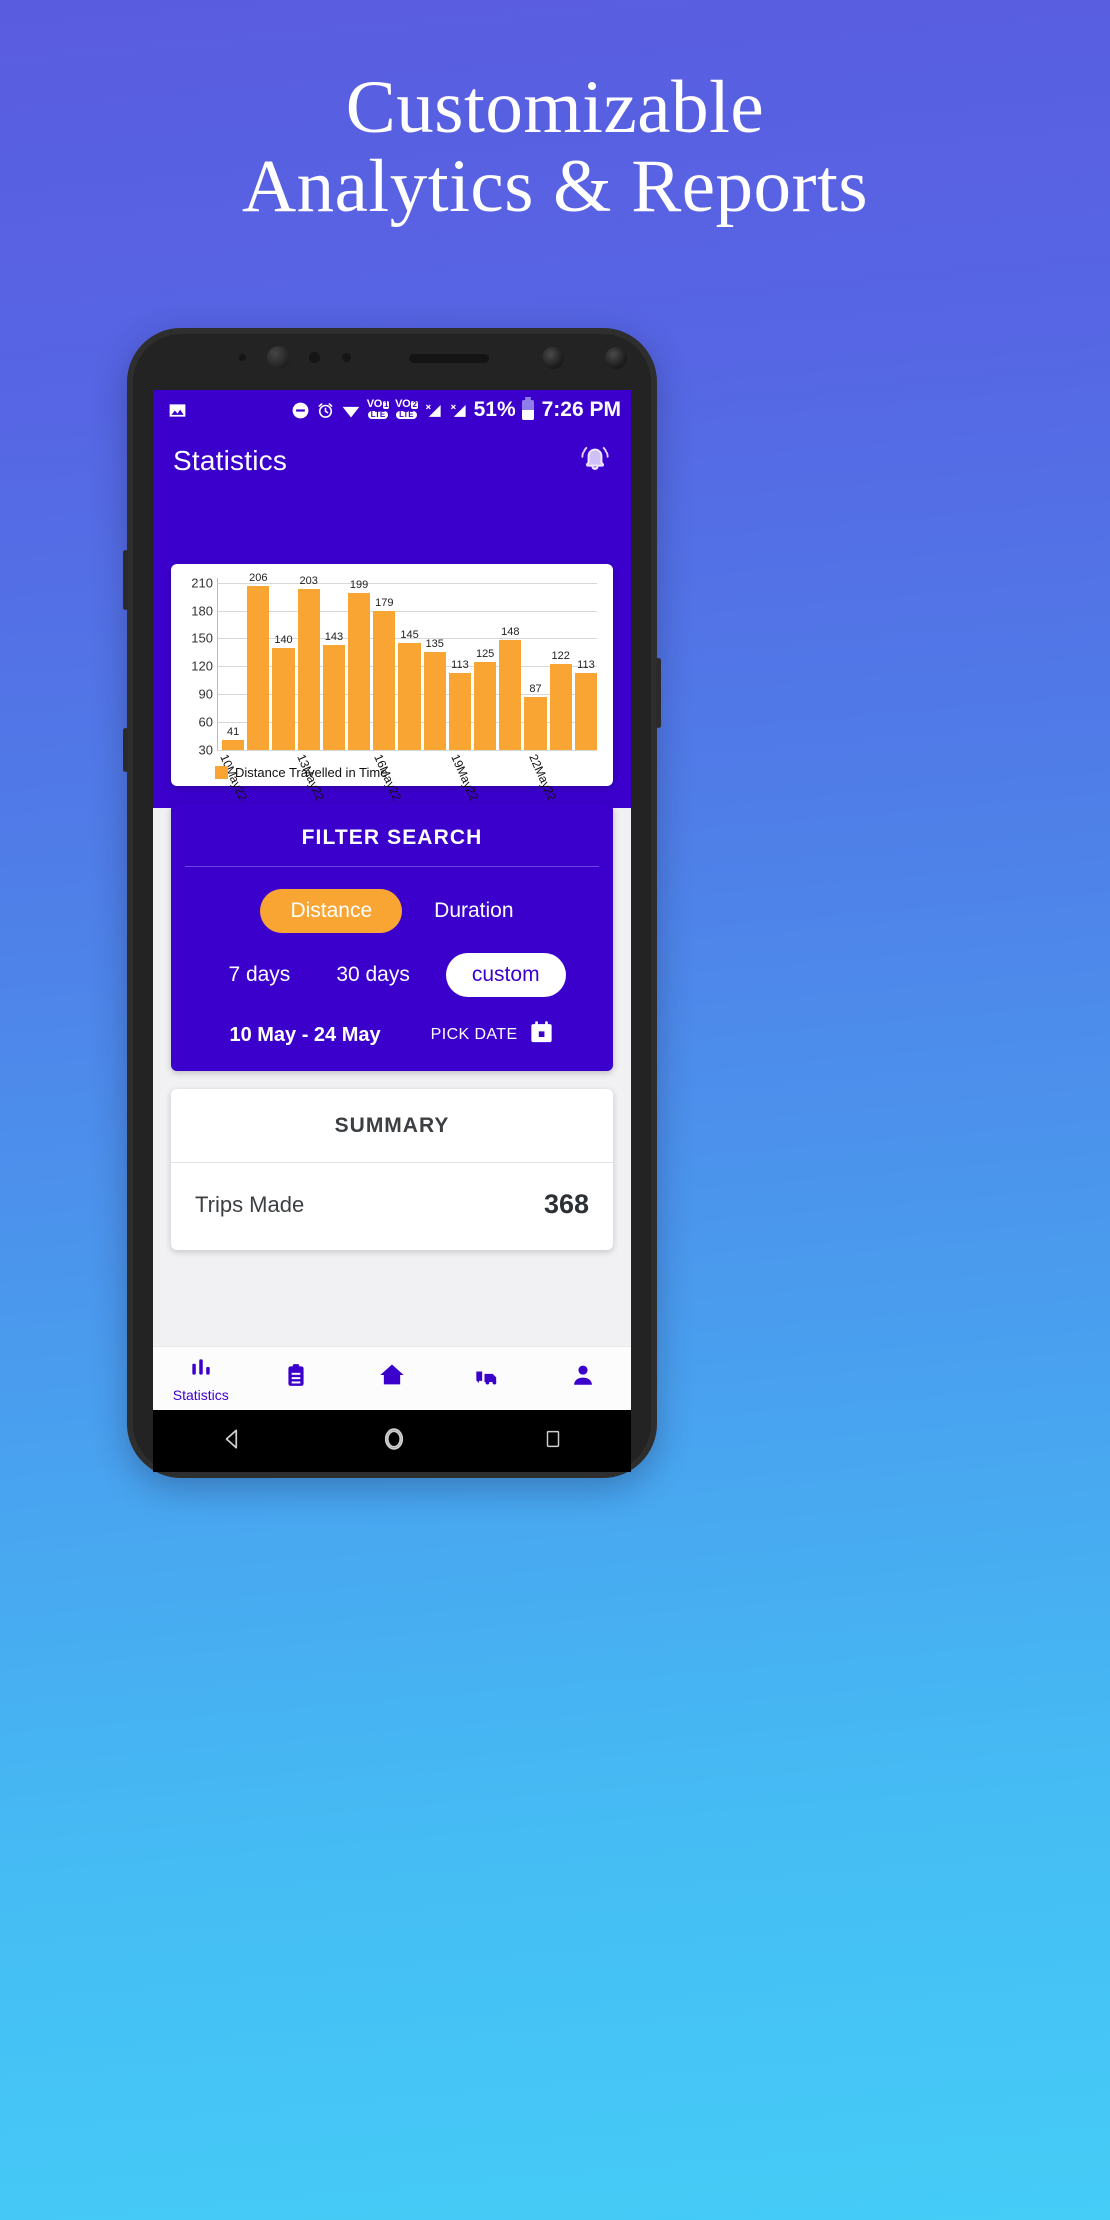 The height and width of the screenshot is (2220, 1110). I want to click on calendar-icon, so click(541, 1035).